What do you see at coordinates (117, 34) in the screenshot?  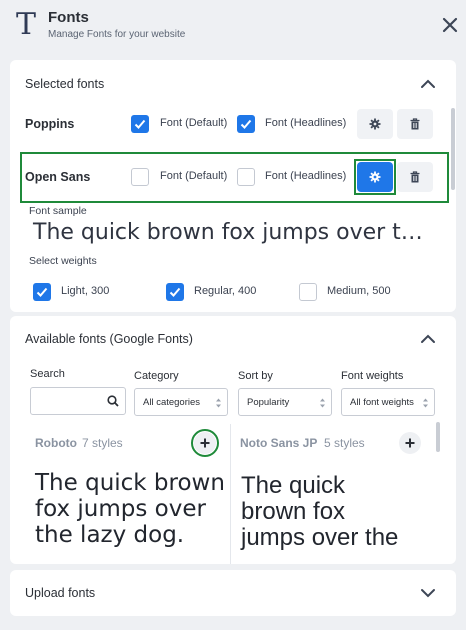 I see `panel-subtitle: Manage Fonts for your website` at bounding box center [117, 34].